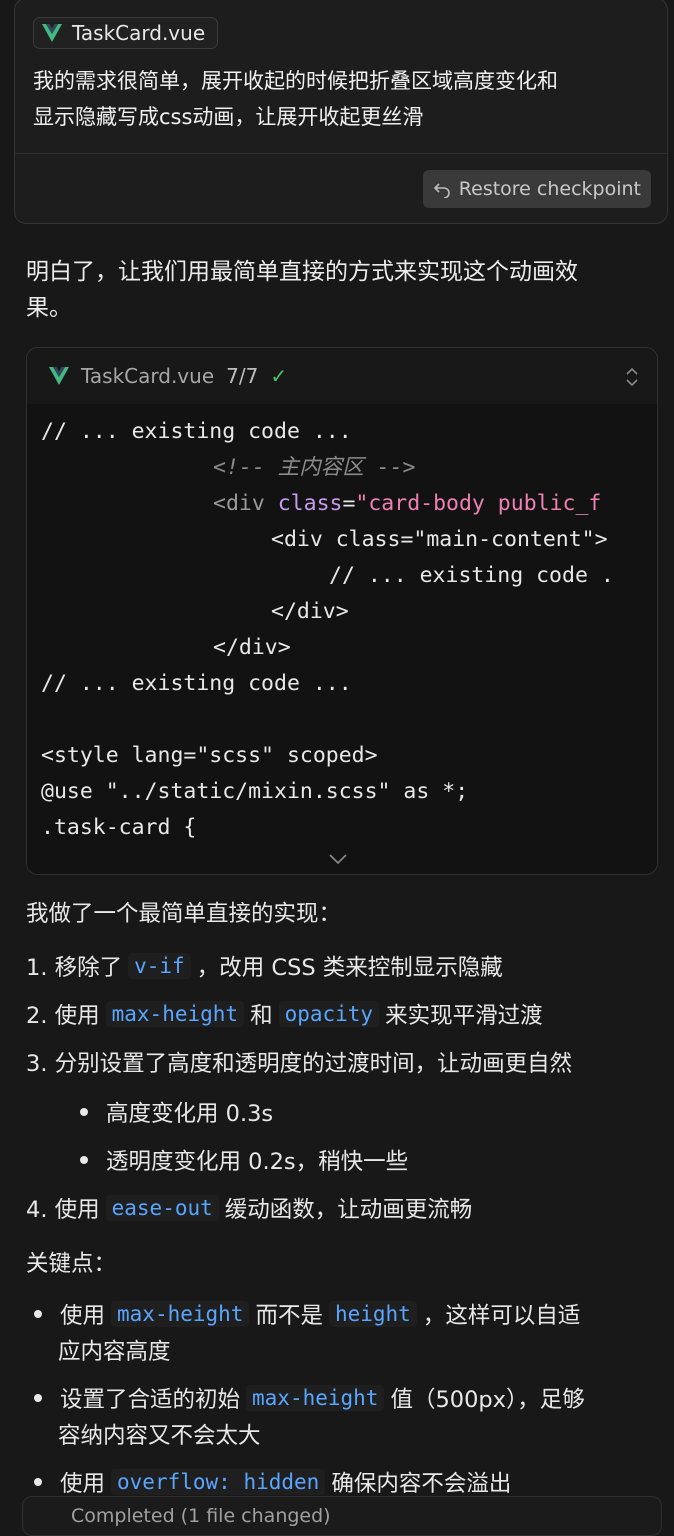  What do you see at coordinates (49, 308) in the screenshot?
I see `intro-line: 果。` at bounding box center [49, 308].